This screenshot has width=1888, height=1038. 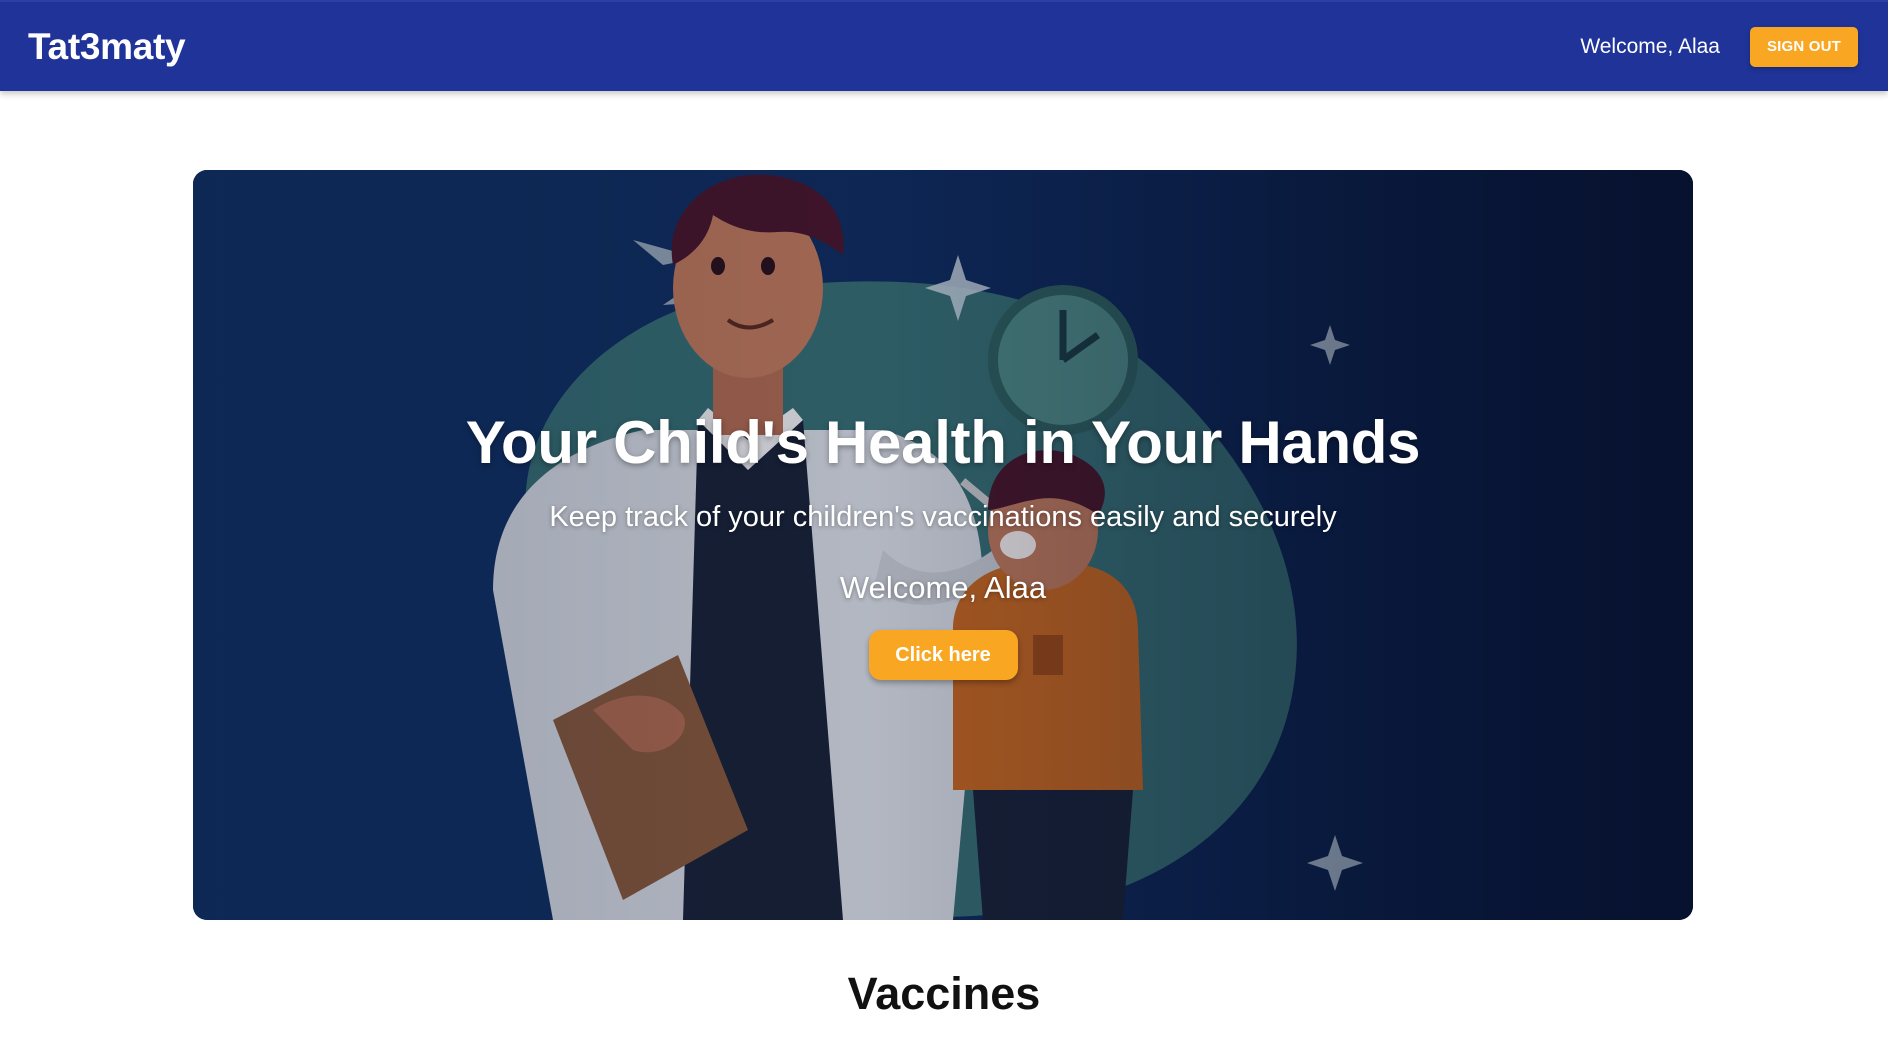 I want to click on vaccines-section-title: Vaccines, so click(x=944, y=993).